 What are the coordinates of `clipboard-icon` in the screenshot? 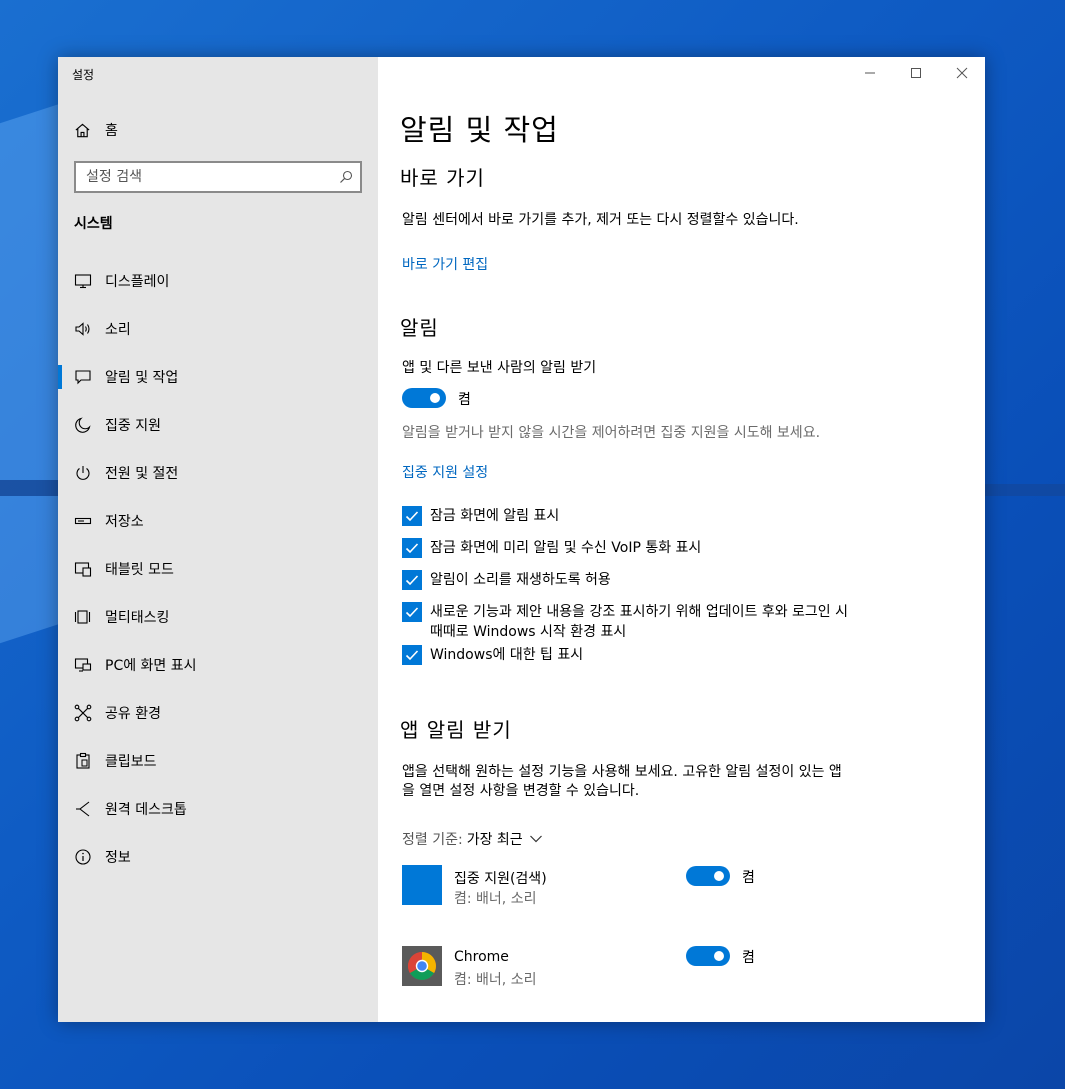 It's located at (83, 760).